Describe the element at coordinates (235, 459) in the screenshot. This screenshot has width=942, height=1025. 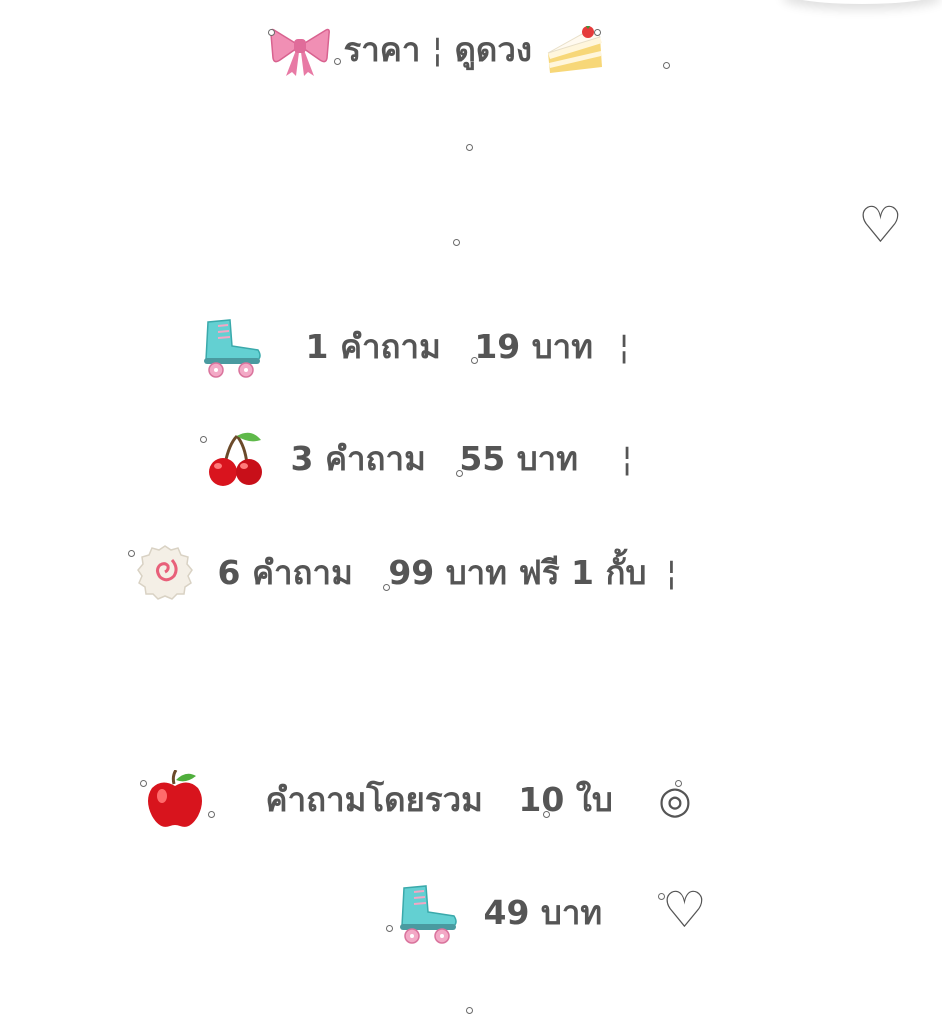
I see `cherry-icon` at that location.